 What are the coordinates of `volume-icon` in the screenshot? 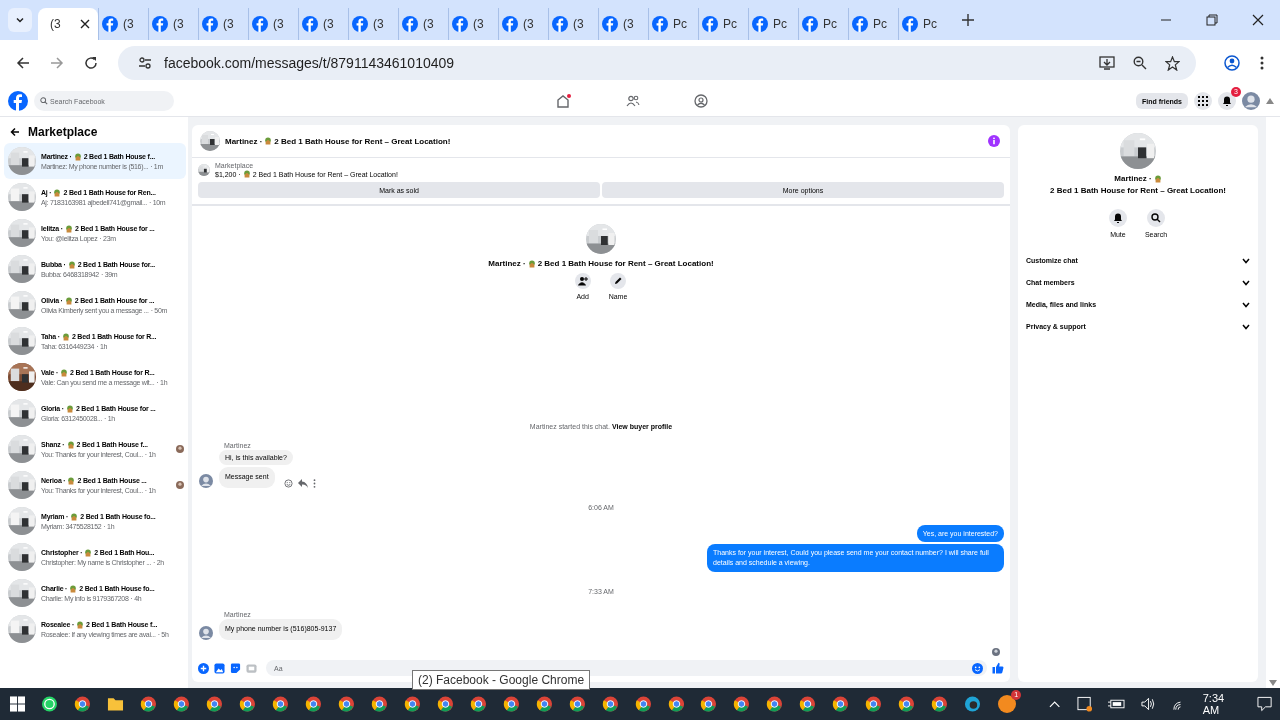 It's located at (1148, 704).